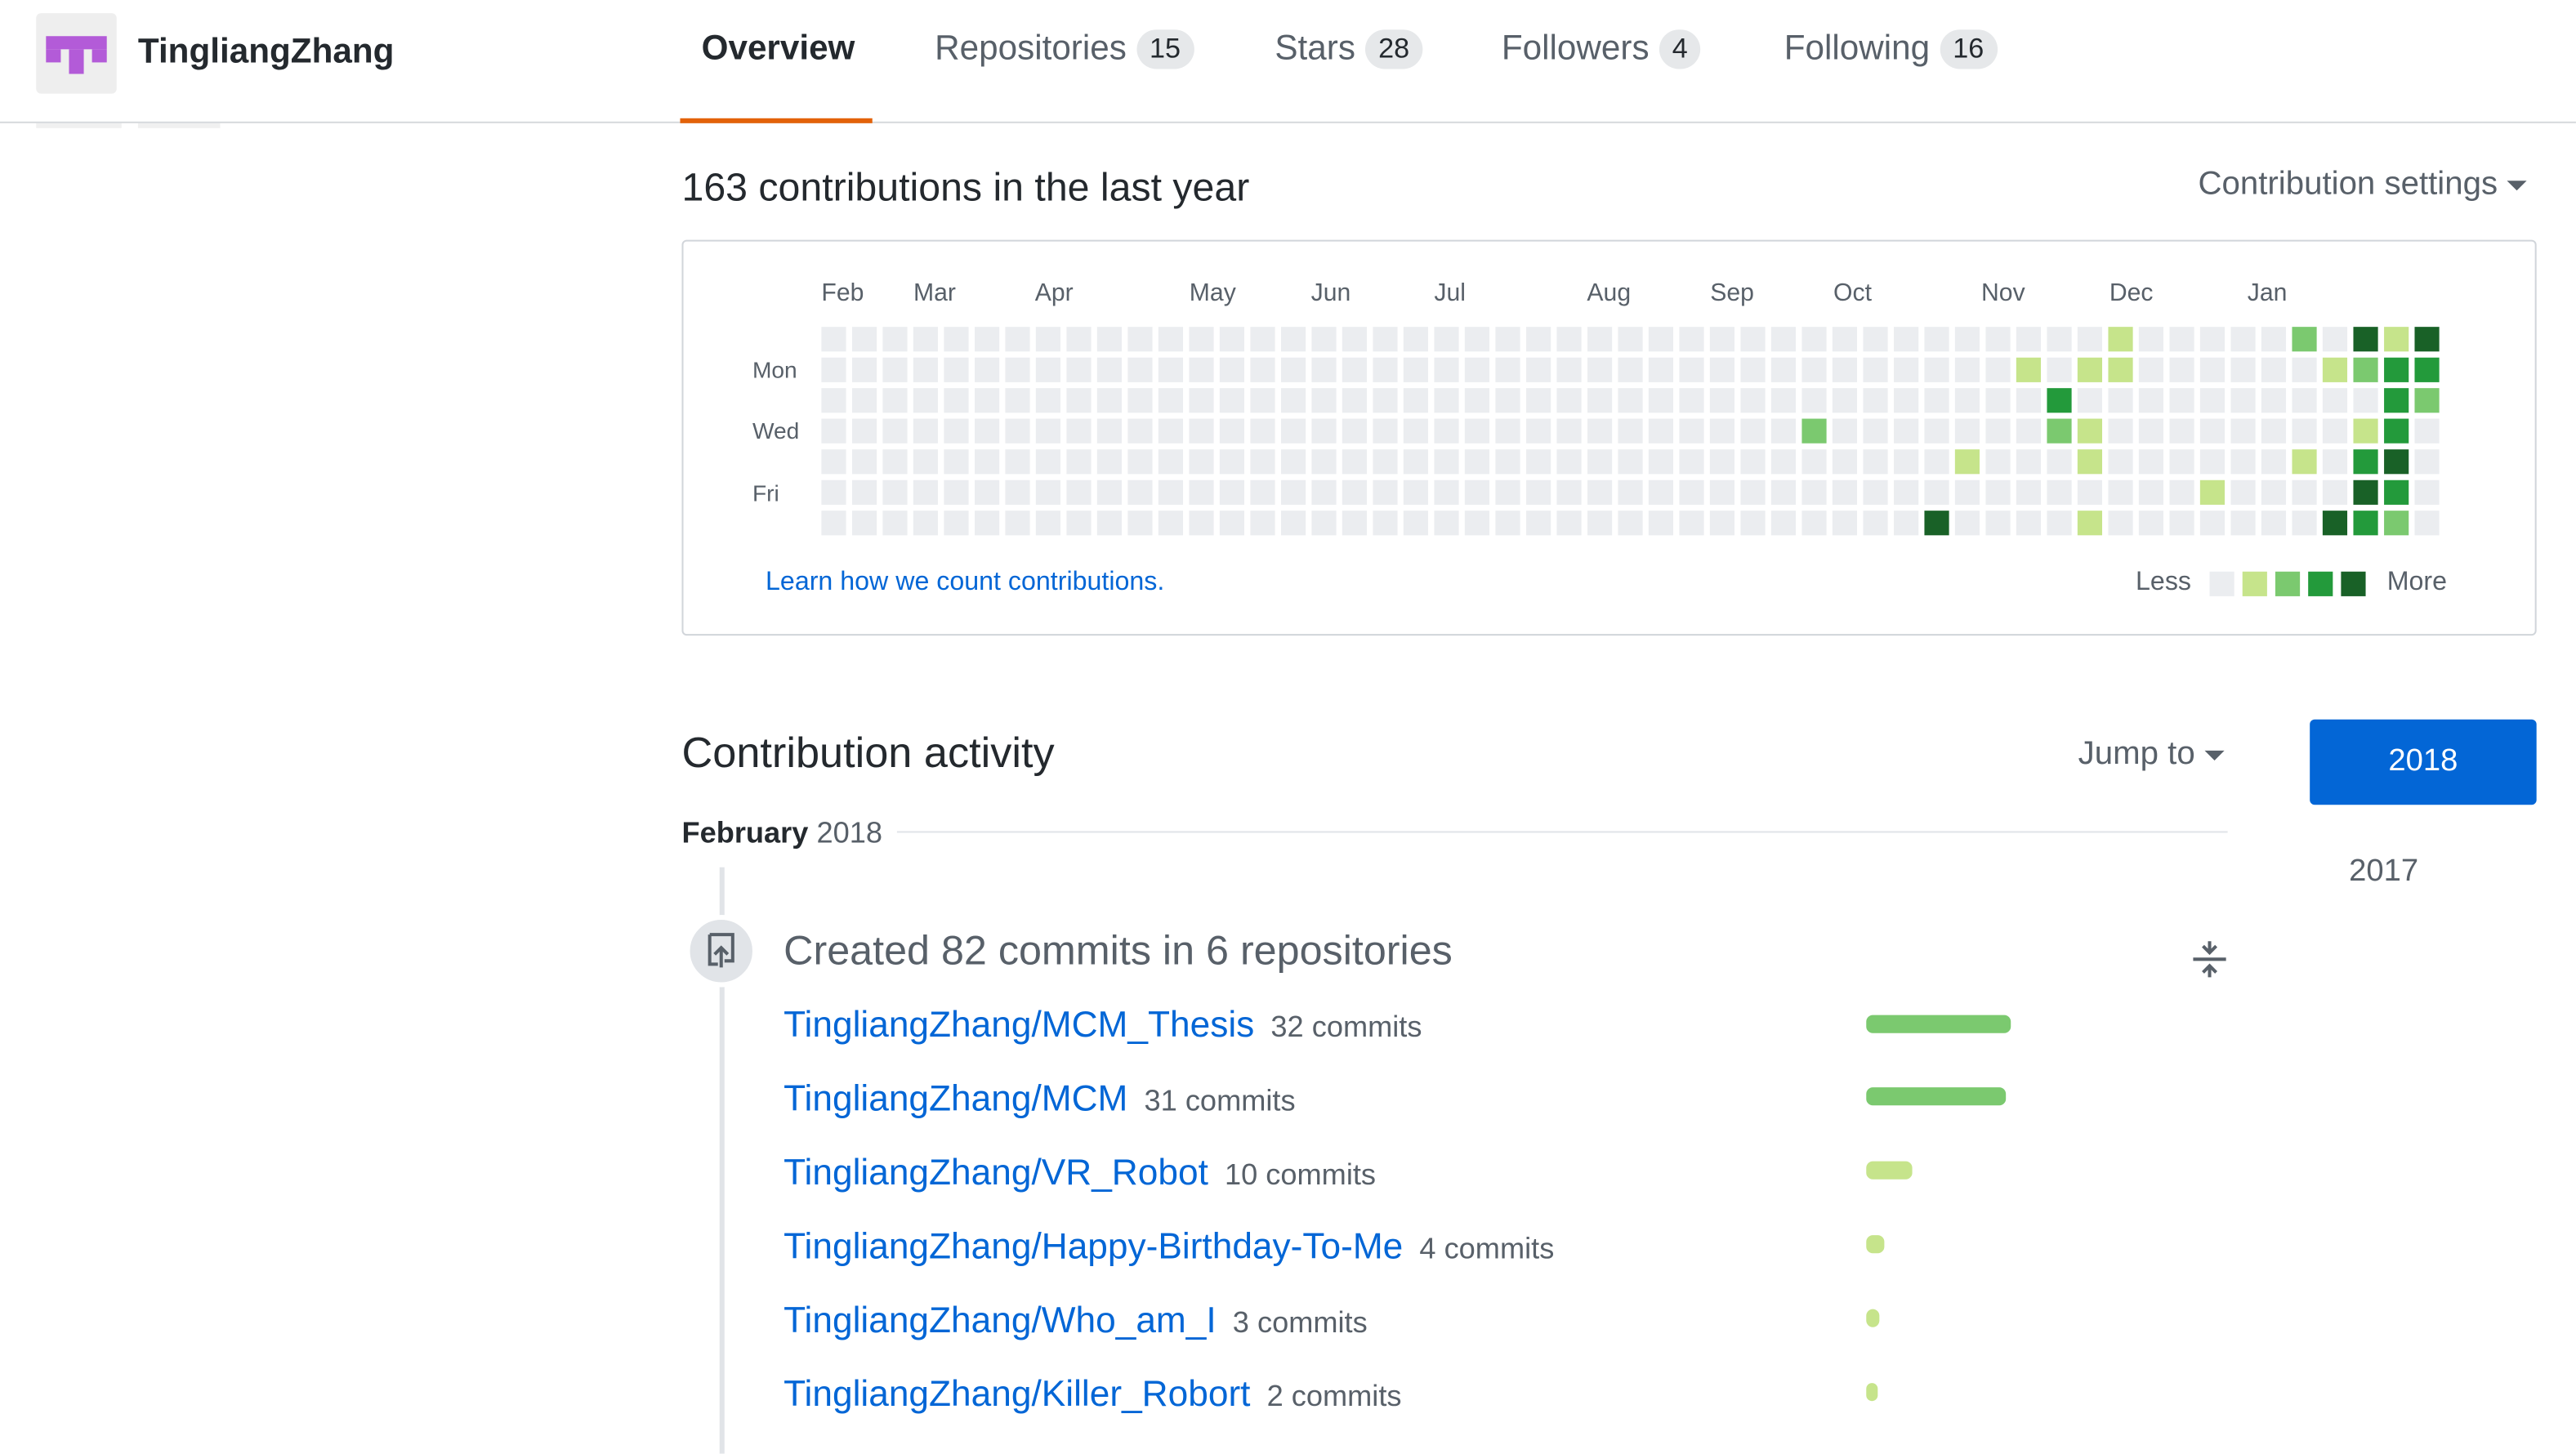  I want to click on repo-link: TingliangZhang/VR_Robot, so click(996, 1172).